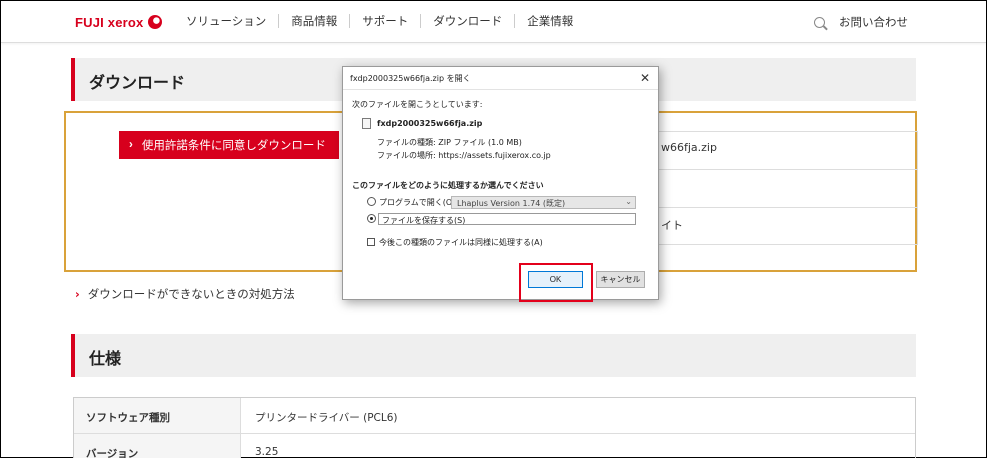 The height and width of the screenshot is (458, 987). I want to click on cancel-button: キャンセル, so click(620, 279).